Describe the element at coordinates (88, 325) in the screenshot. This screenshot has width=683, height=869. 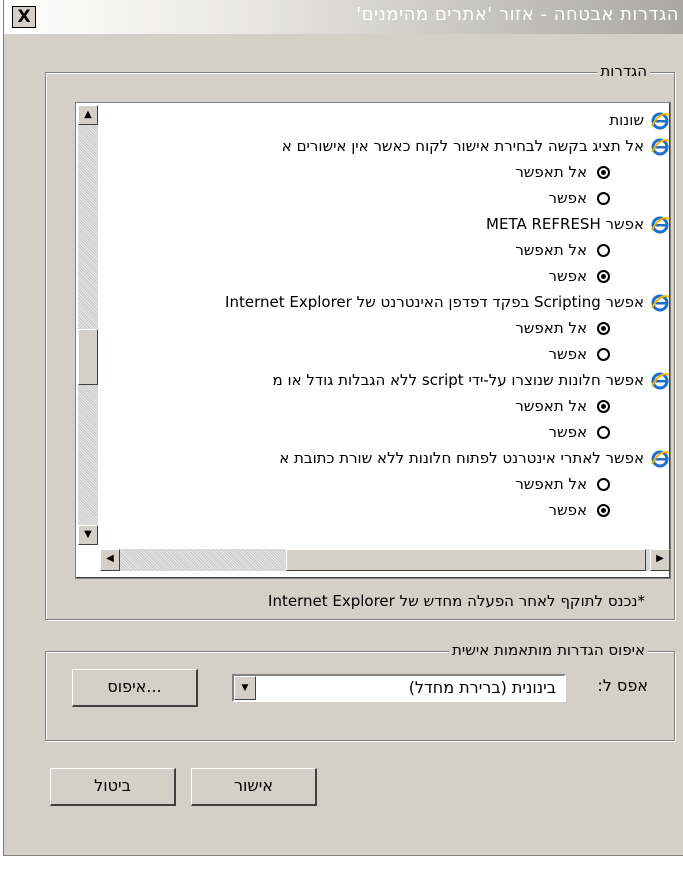
I see `vertical-scrollbar: ▲ ▼` at that location.